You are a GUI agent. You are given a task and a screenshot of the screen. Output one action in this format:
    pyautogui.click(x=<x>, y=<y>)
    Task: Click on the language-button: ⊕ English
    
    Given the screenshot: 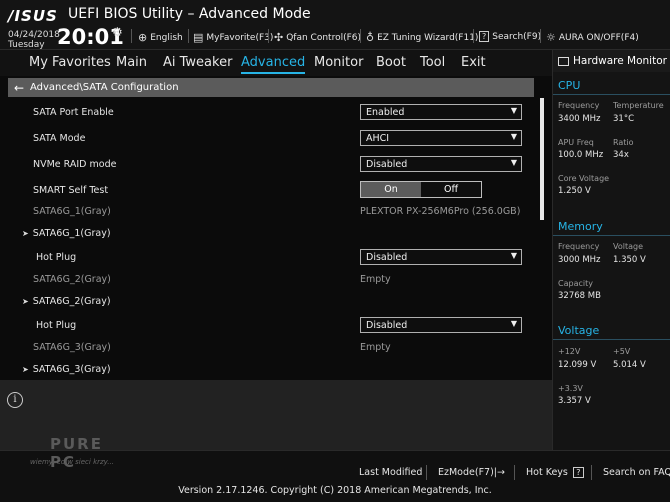 What is the action you would take?
    pyautogui.click(x=160, y=37)
    